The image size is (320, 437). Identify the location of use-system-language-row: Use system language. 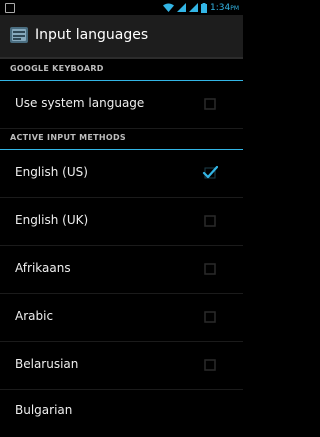
(121, 105).